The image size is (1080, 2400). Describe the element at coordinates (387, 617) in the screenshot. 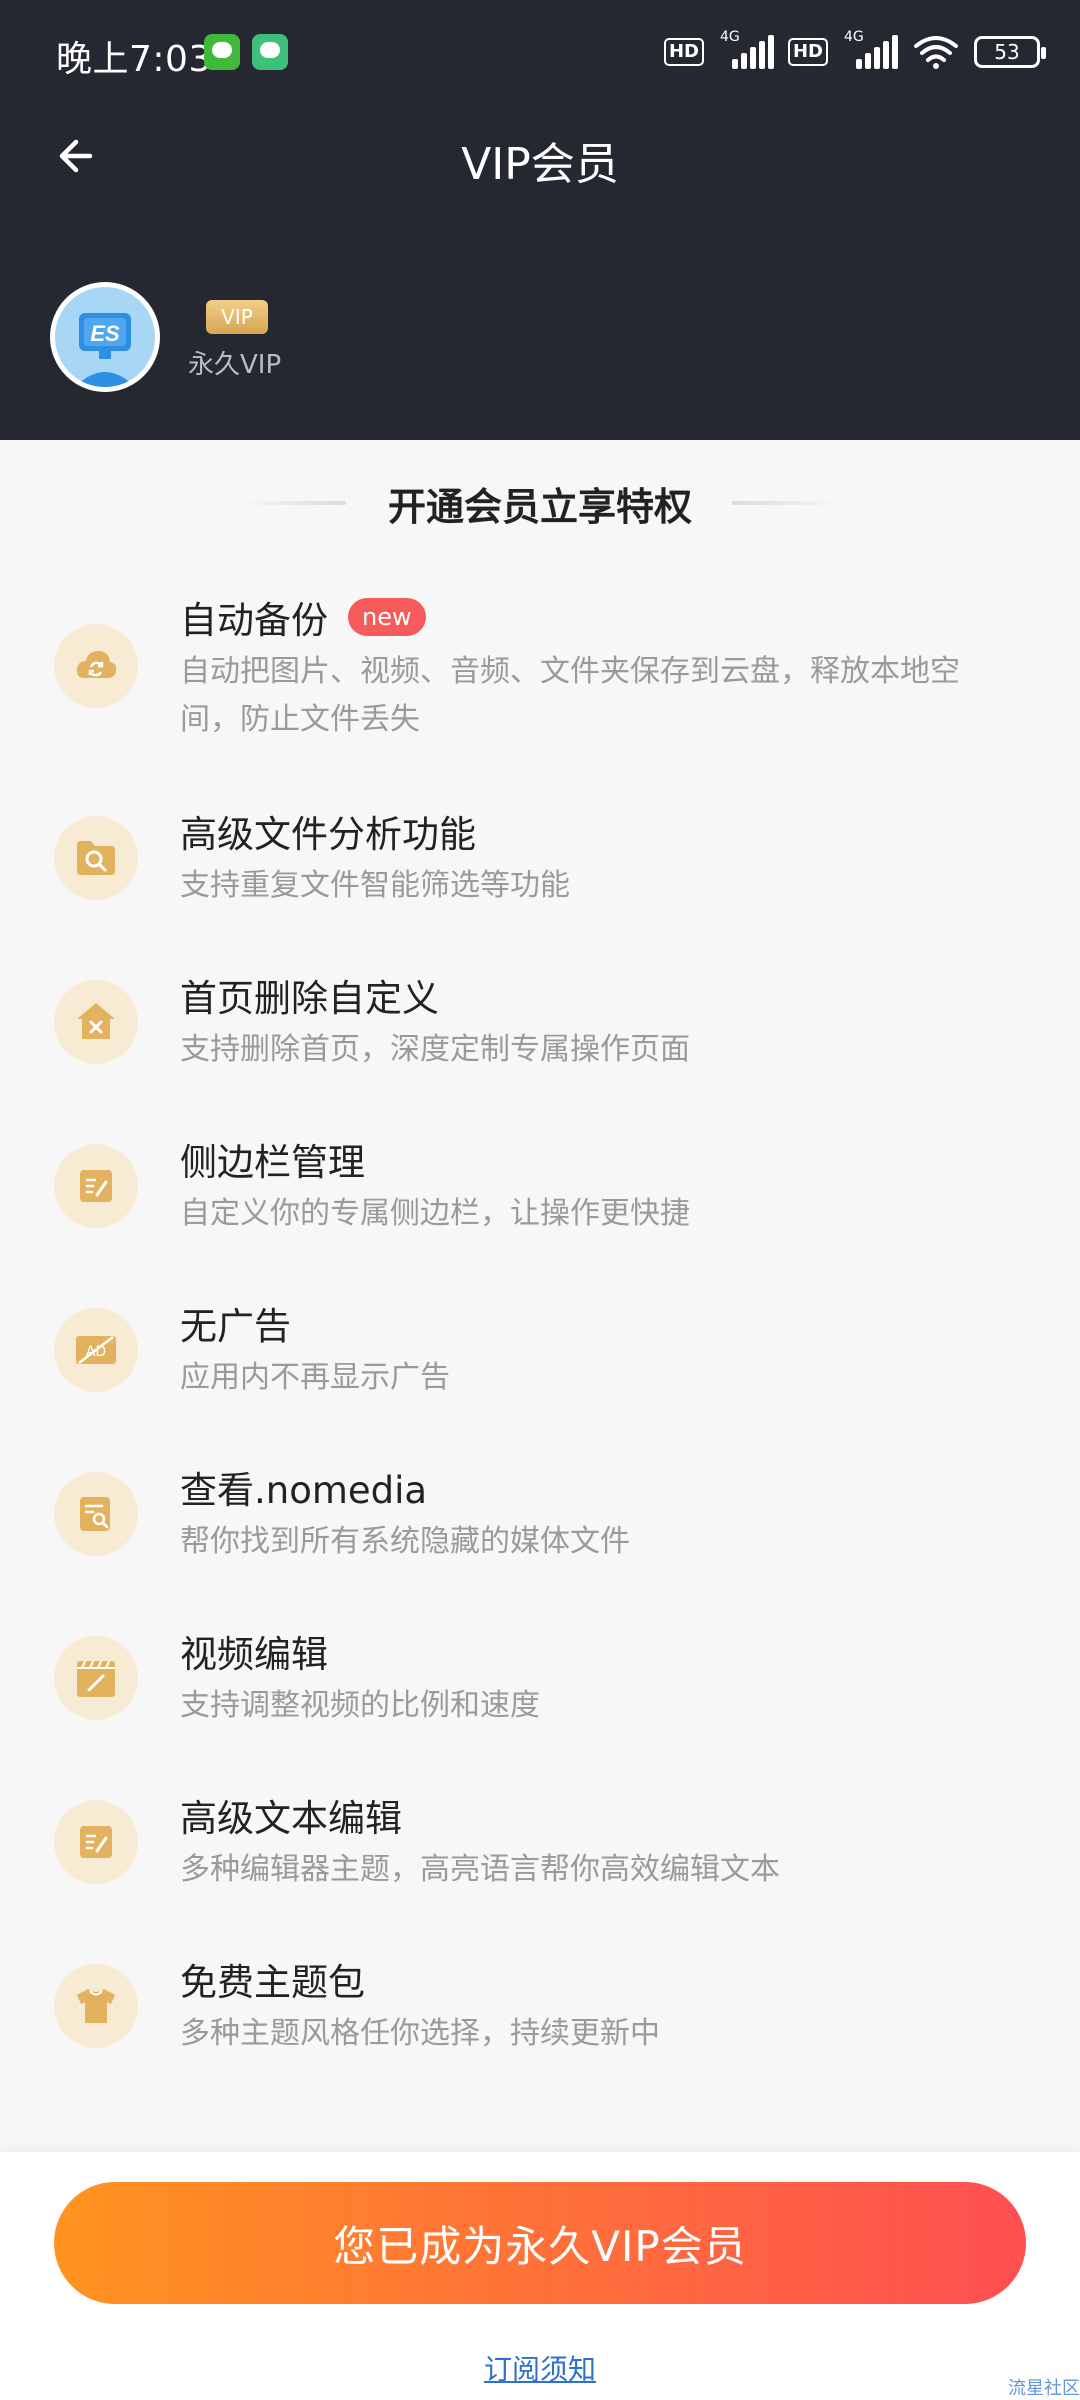

I see `new-badge: new` at that location.